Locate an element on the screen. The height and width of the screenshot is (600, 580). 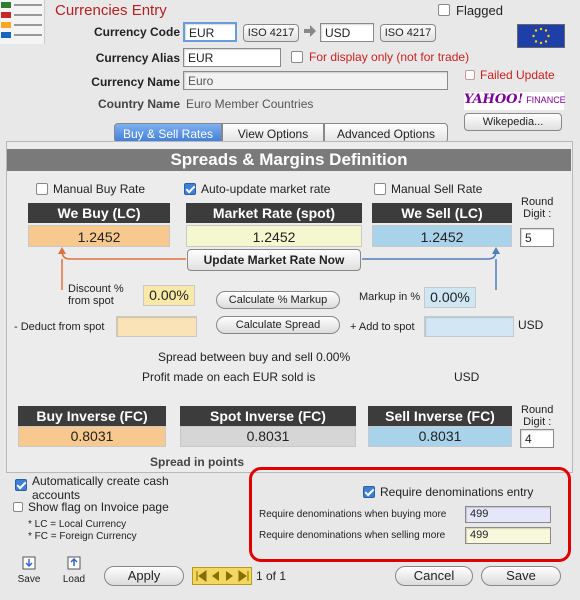
cancel-button: Cancel is located at coordinates (434, 576).